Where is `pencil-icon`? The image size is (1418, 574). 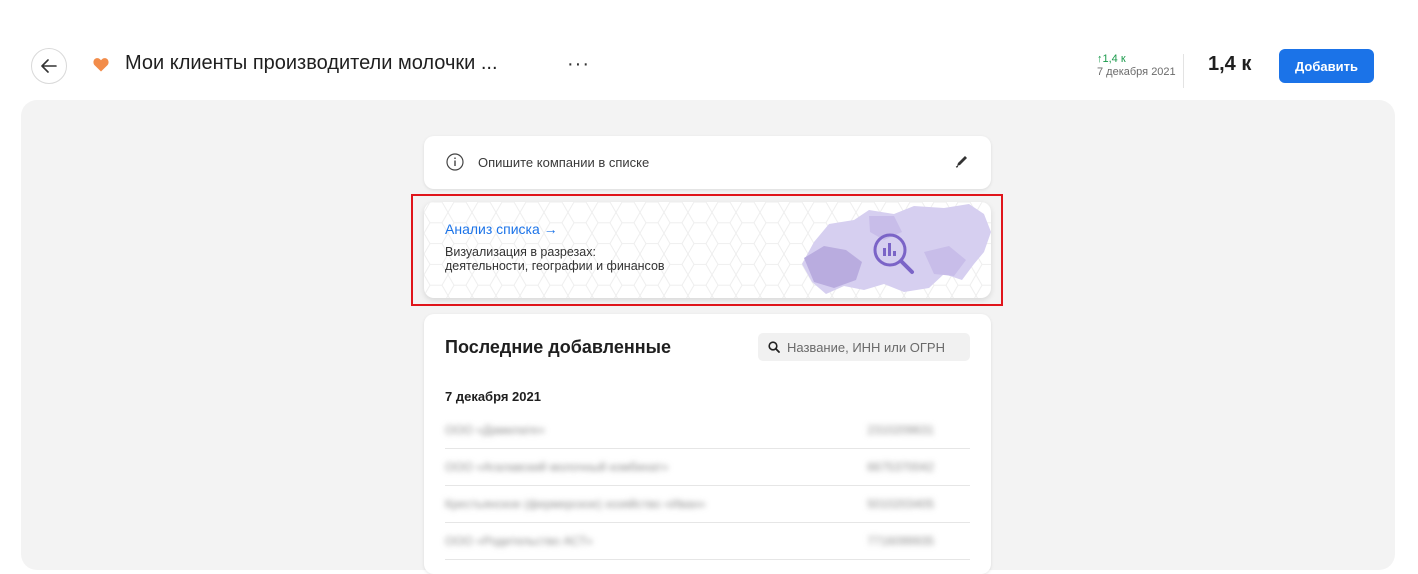
pencil-icon is located at coordinates (962, 161).